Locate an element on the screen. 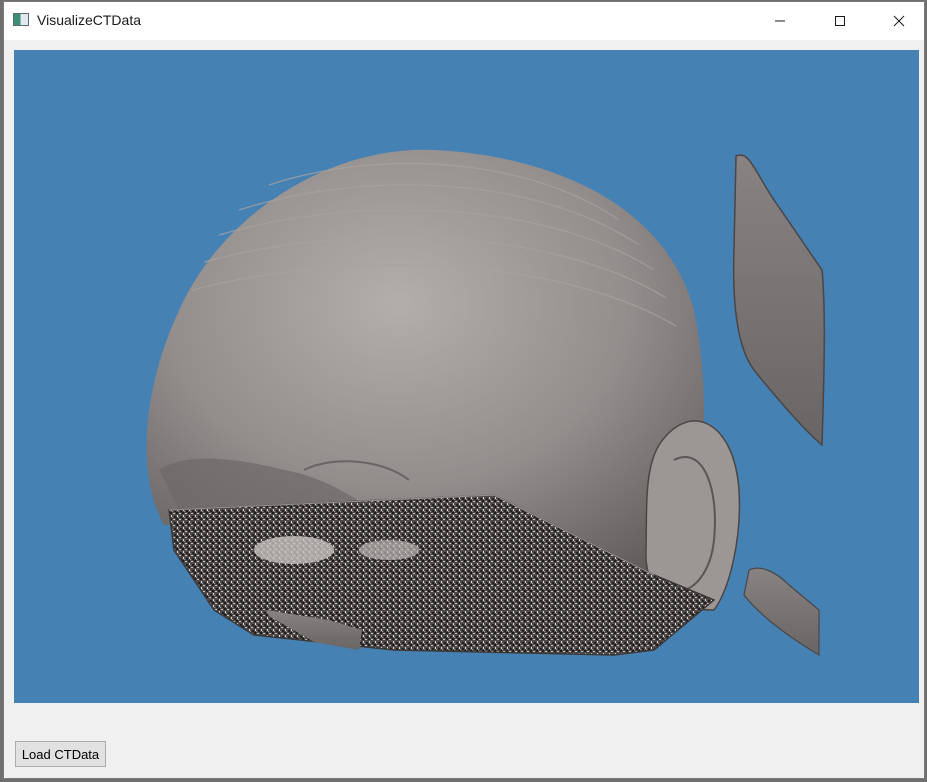 This screenshot has height=782, width=927. side-fragment-upper is located at coordinates (779, 300).